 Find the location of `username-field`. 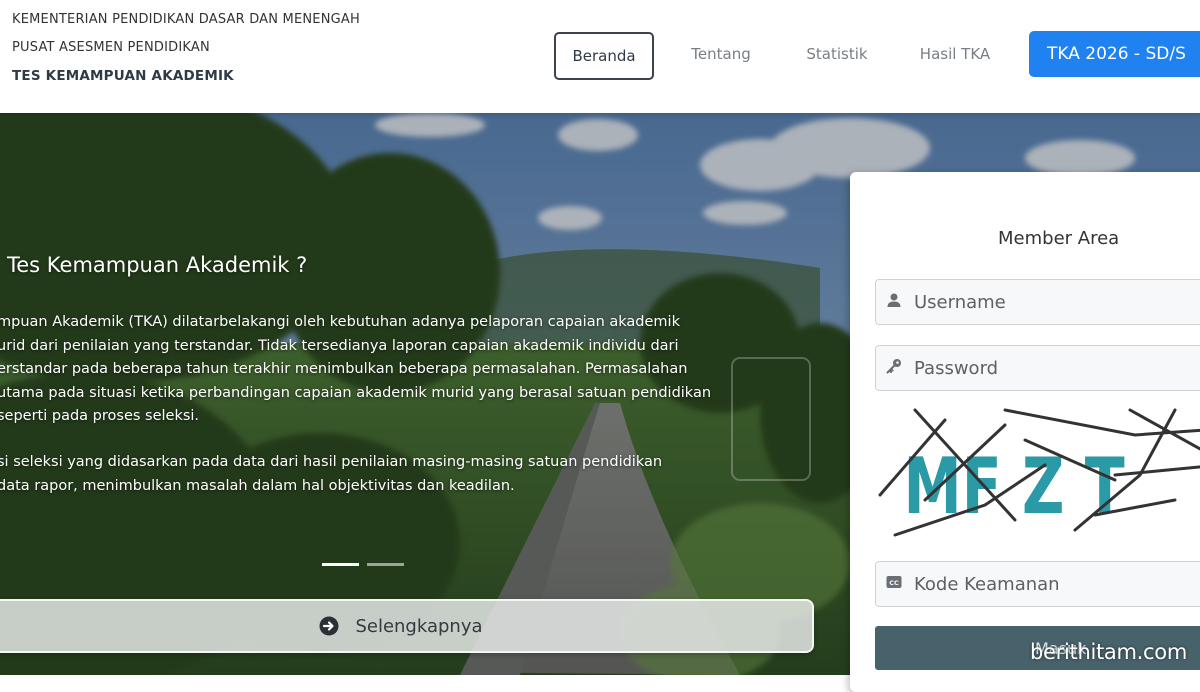

username-field is located at coordinates (1037, 302).